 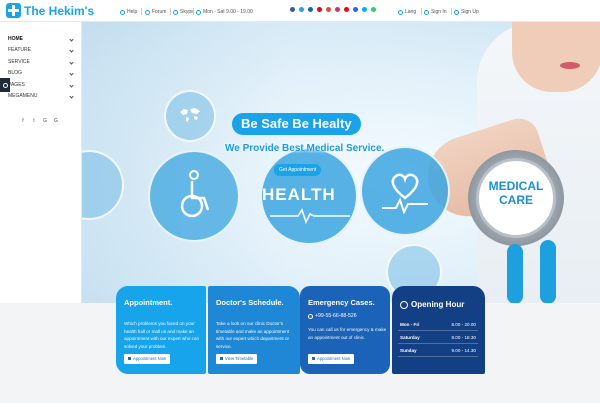 I want to click on phone-icon, so click(x=310, y=316).